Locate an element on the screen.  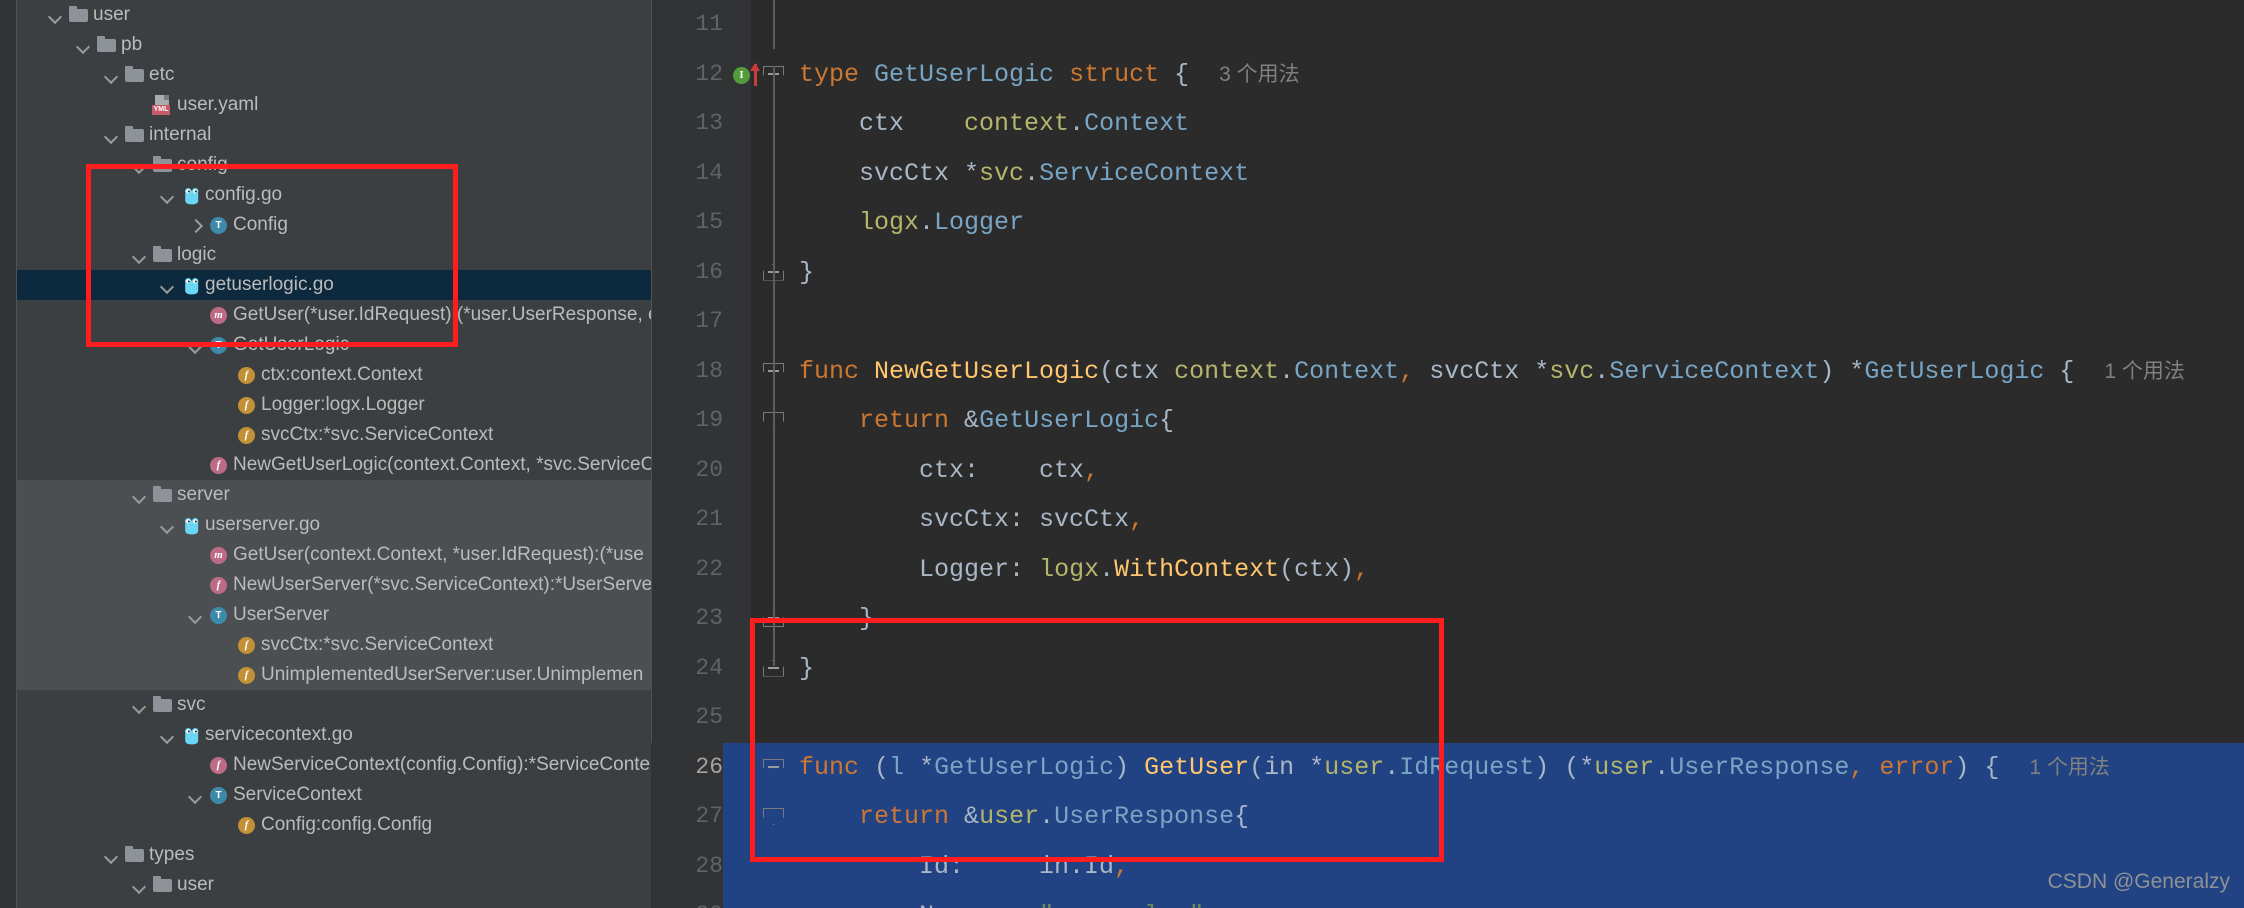
tree-item-user-yaml: YML user.yaml is located at coordinates (334, 105).